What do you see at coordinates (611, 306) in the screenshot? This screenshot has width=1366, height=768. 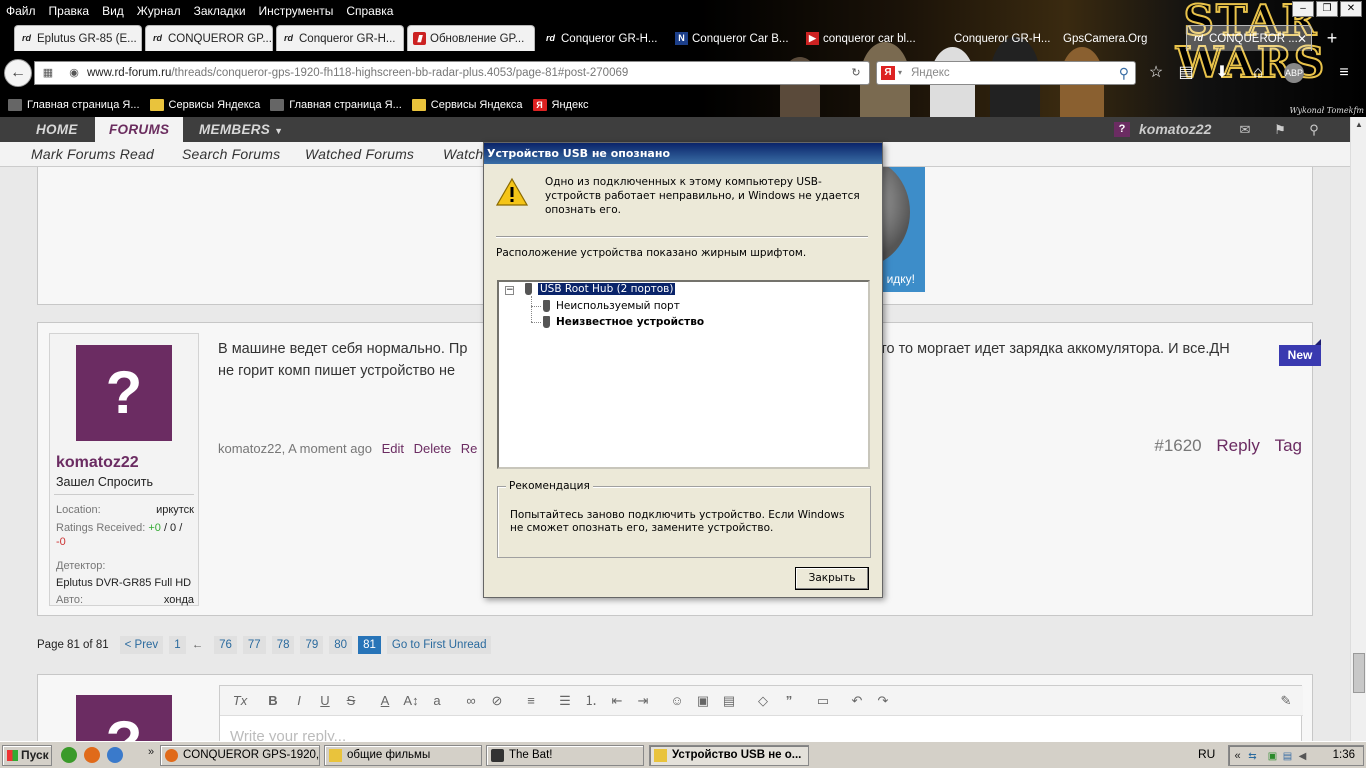 I see `tree-node-unused-port: Неиспользуемый порт` at bounding box center [611, 306].